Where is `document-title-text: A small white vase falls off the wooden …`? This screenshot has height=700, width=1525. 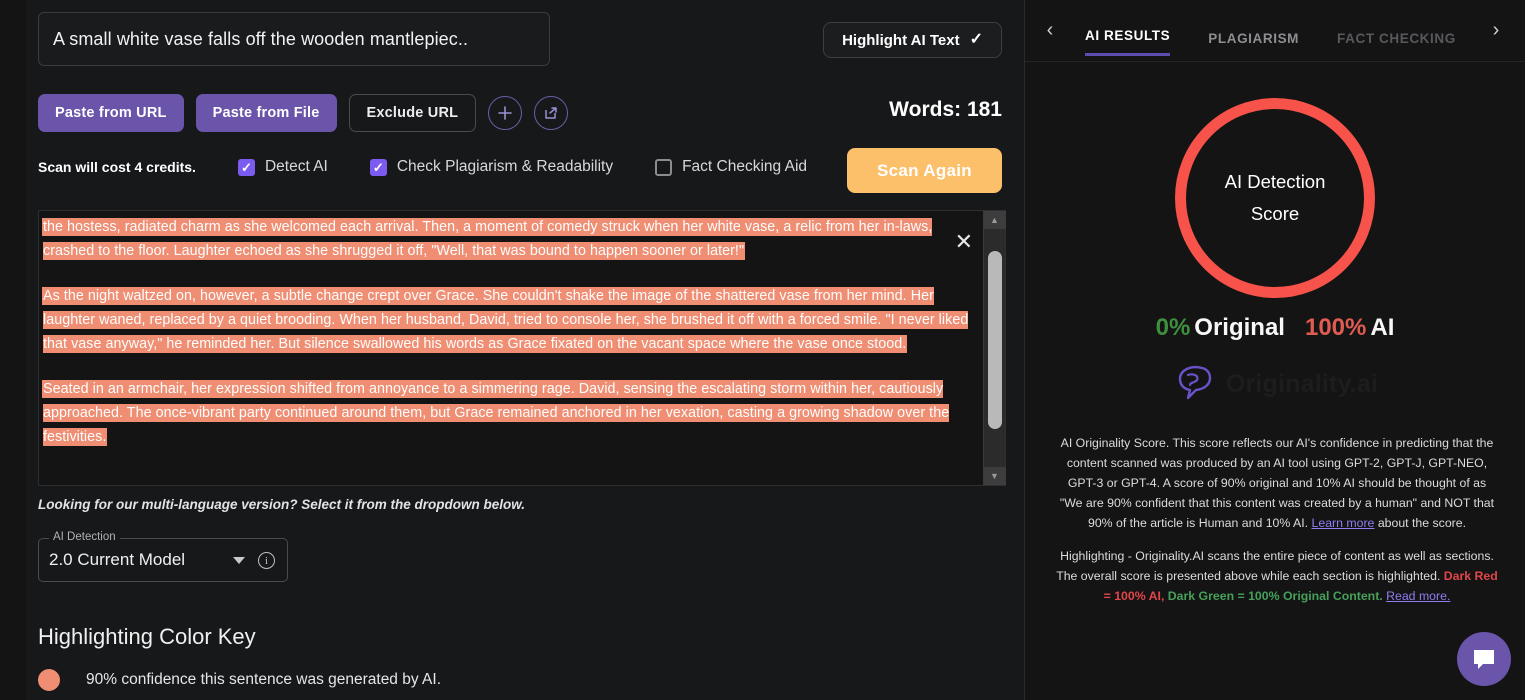
document-title-text: A small white vase falls off the wooden … is located at coordinates (261, 38).